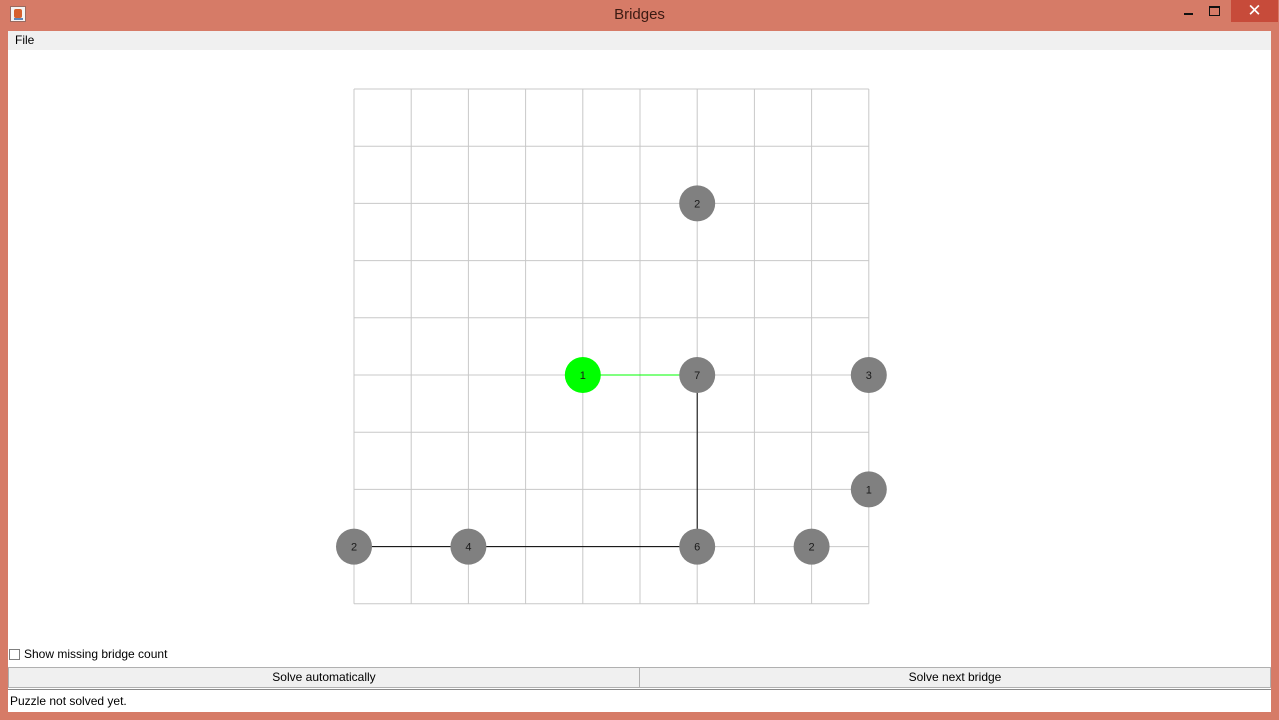 The image size is (1279, 720). What do you see at coordinates (324, 677) in the screenshot?
I see `solve-automatically-button: Solve automatically` at bounding box center [324, 677].